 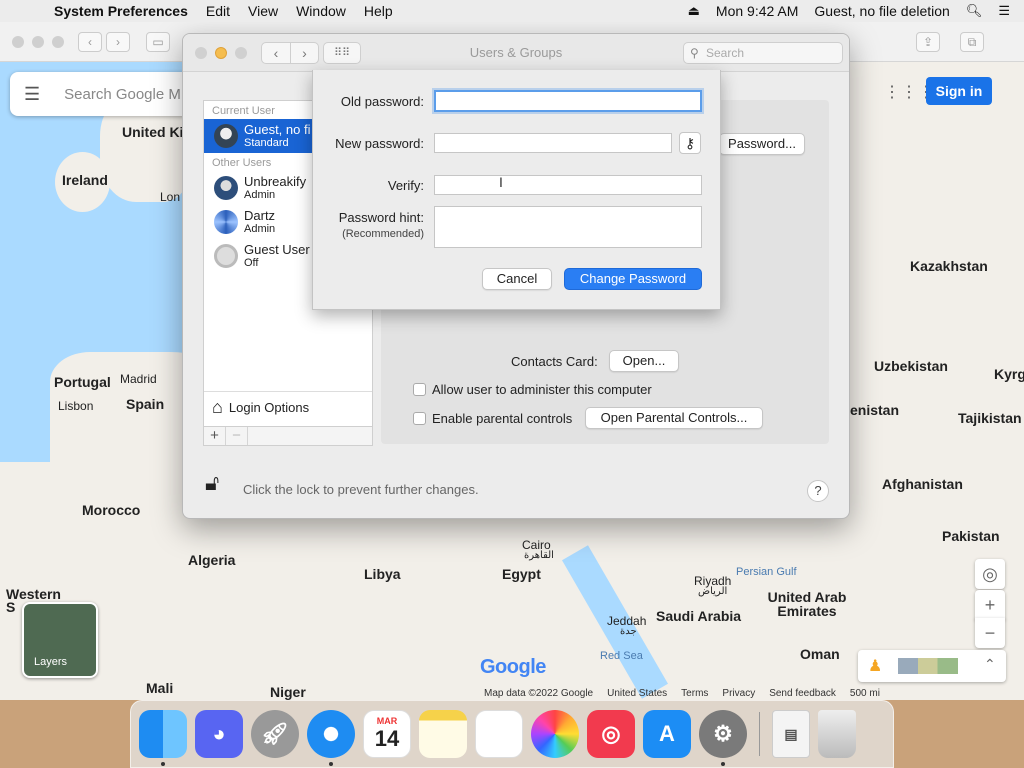 I want to click on layers-button: Layers, so click(x=60, y=640).